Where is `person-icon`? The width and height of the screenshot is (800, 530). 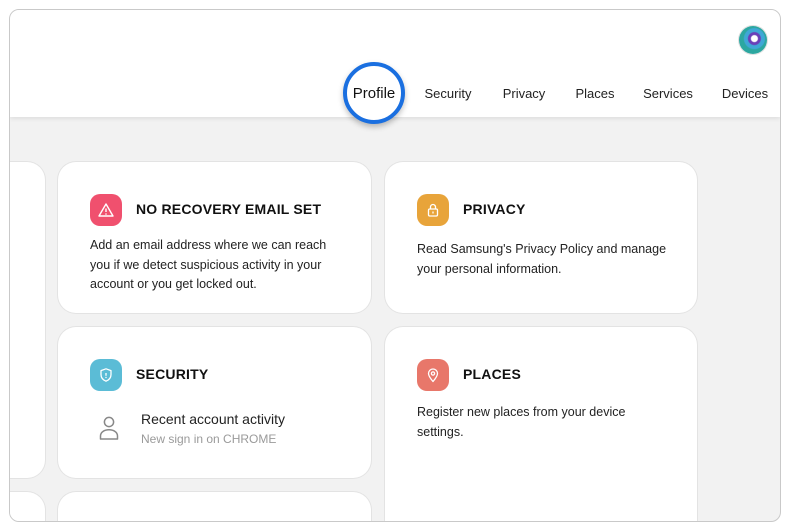 person-icon is located at coordinates (109, 428).